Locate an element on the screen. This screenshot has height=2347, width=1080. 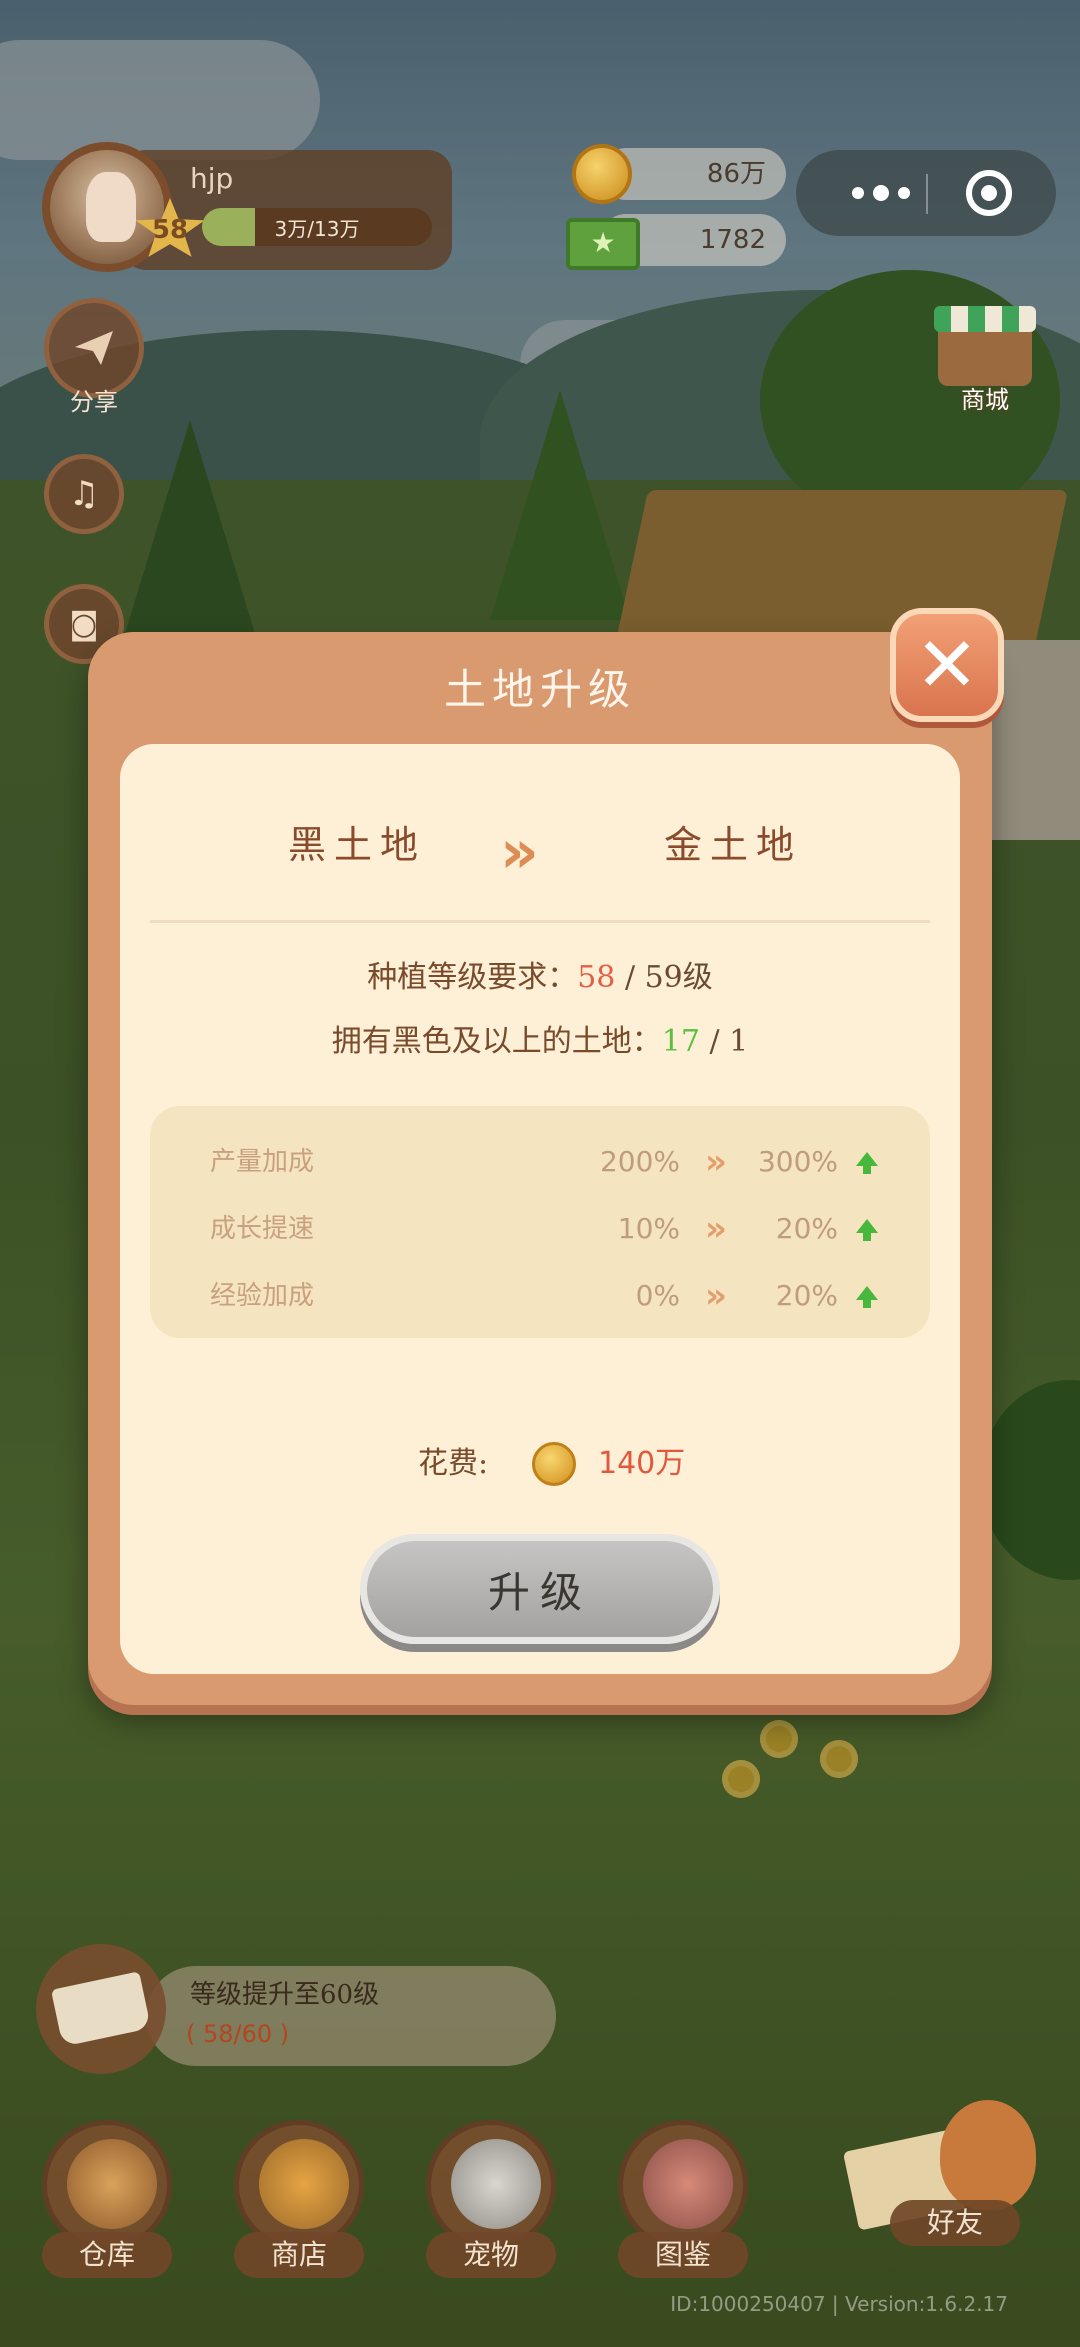
version-info: ID:1000250407 | Version:1.6.2.17 is located at coordinates (839, 2304).